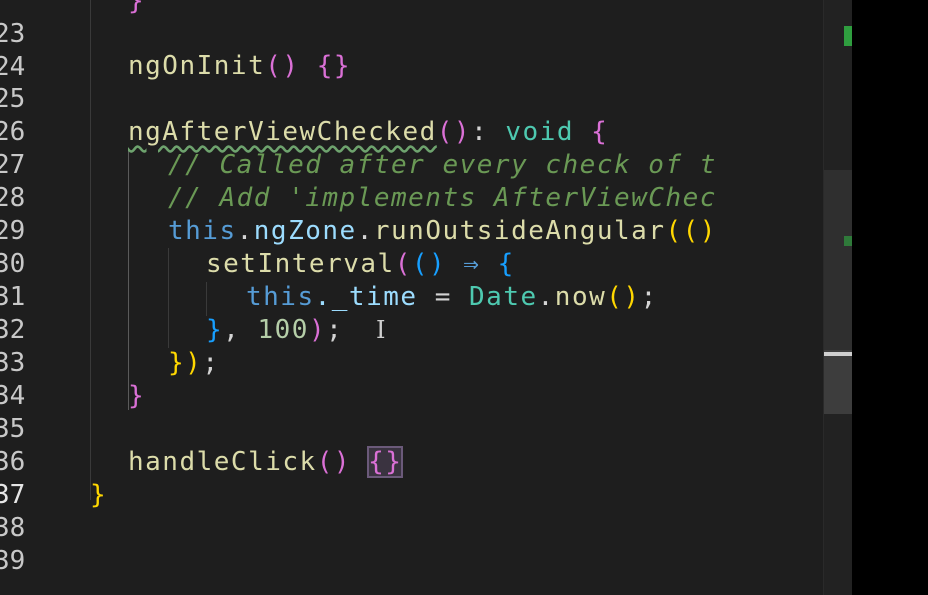 The height and width of the screenshot is (595, 928). I want to click on vertical-scrollbar, so click(837, 297).